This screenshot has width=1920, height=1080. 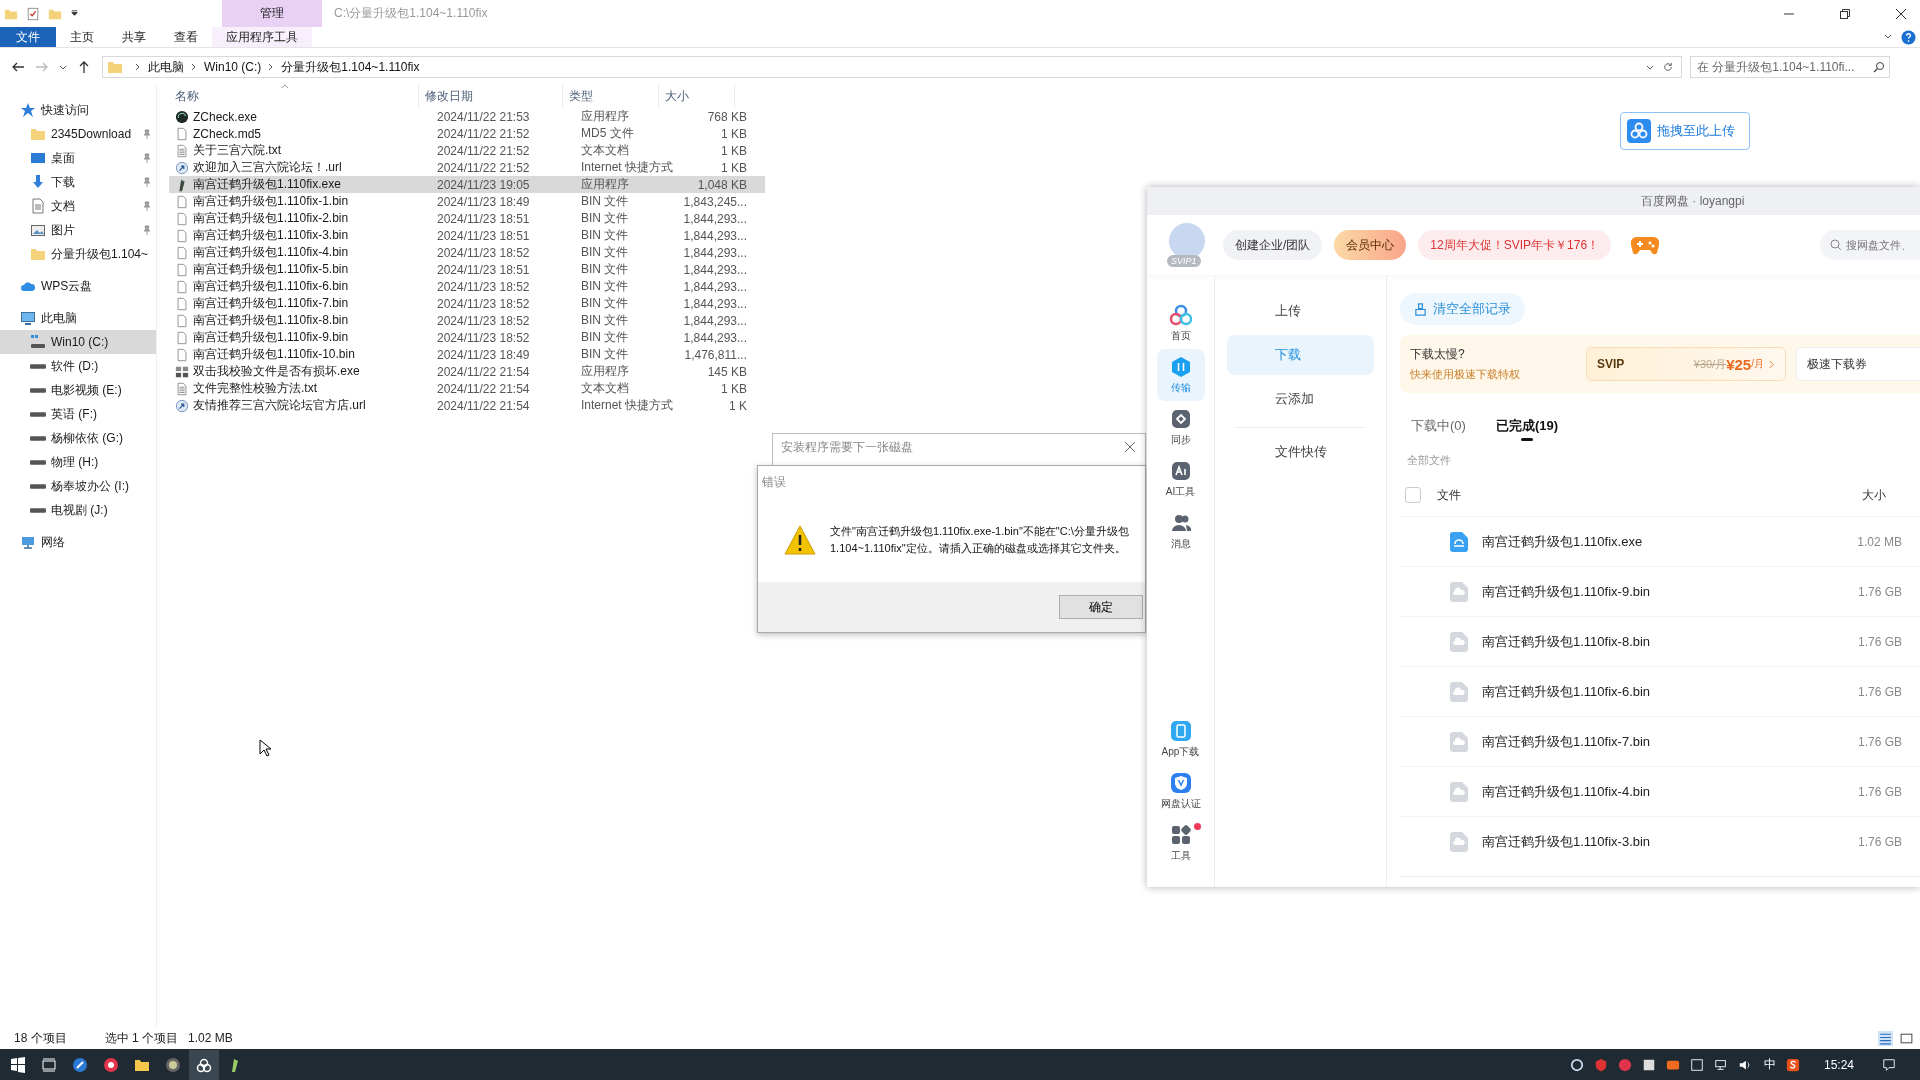 What do you see at coordinates (1180, 323) in the screenshot?
I see `sidebar-item: 首页` at bounding box center [1180, 323].